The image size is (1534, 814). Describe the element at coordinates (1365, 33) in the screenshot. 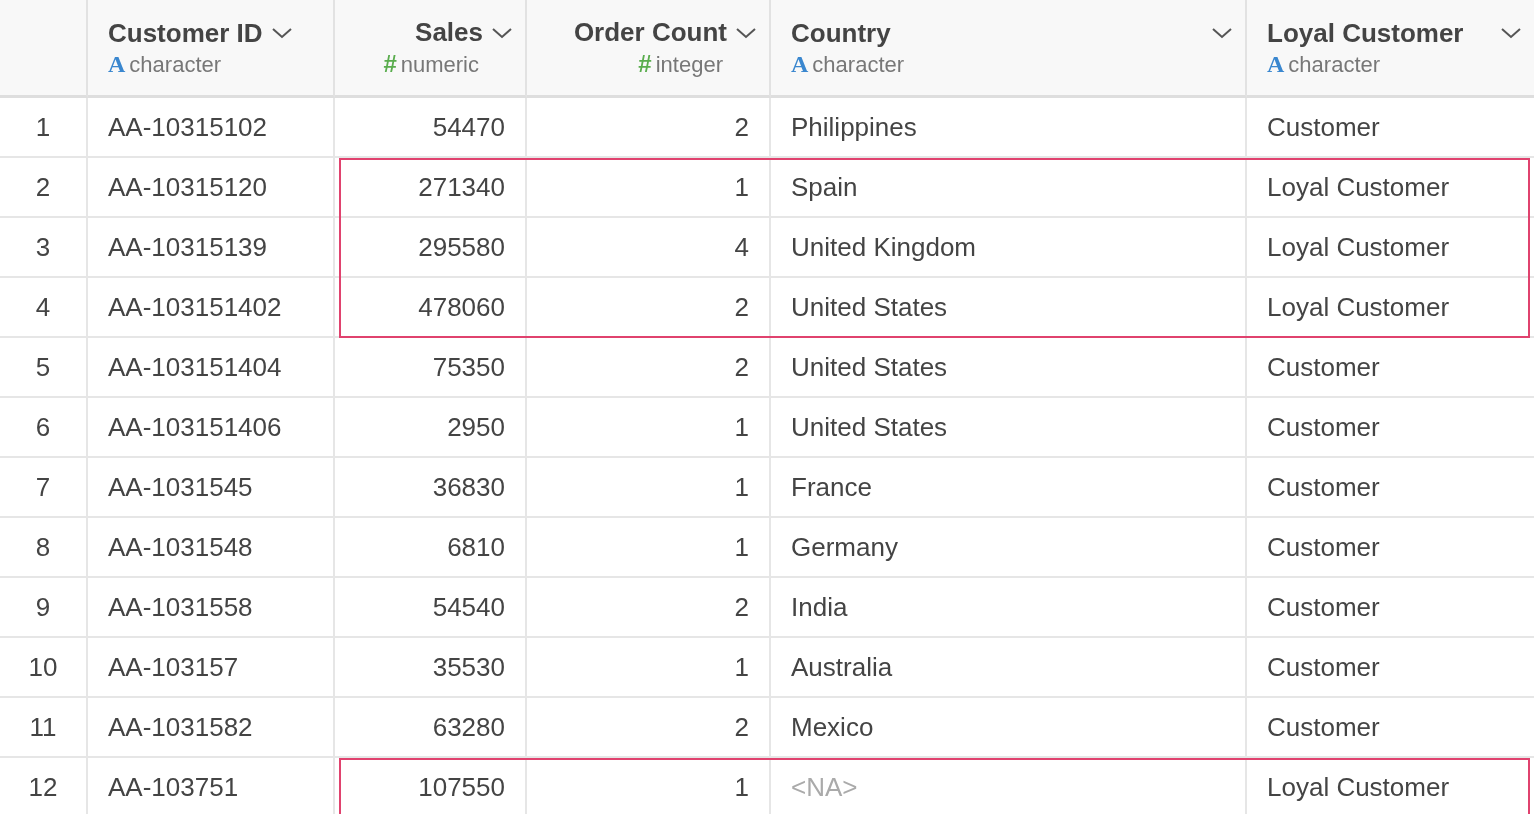

I see `column-name: Loyal Customer` at that location.